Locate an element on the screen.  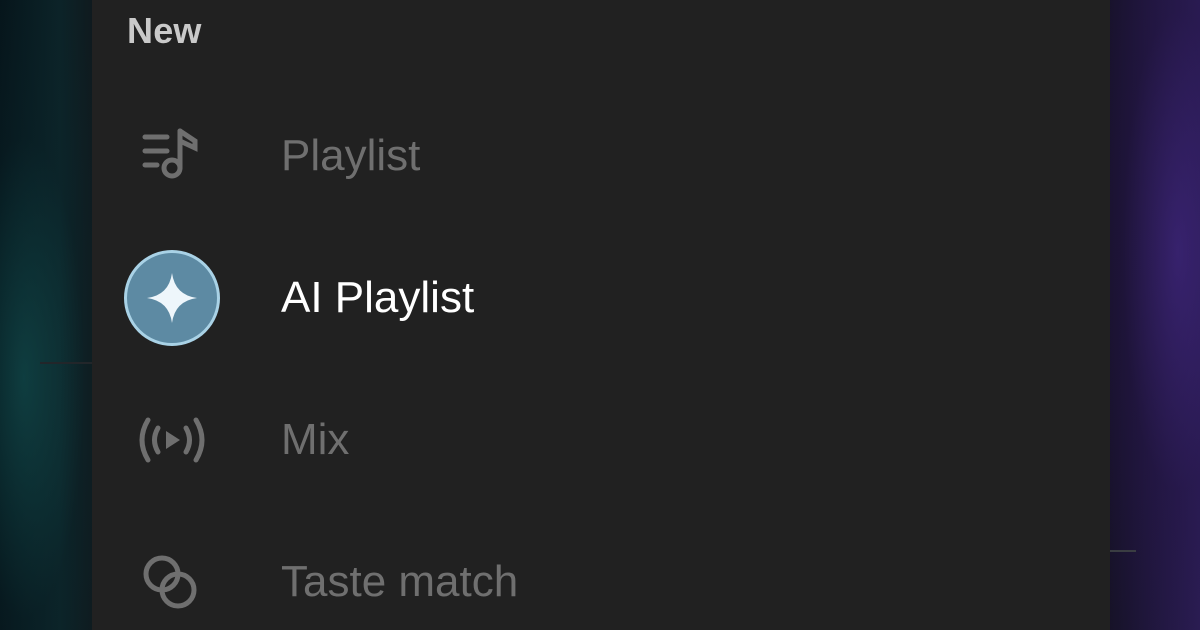
menu-item-taste-match: Taste match is located at coordinates (601, 576).